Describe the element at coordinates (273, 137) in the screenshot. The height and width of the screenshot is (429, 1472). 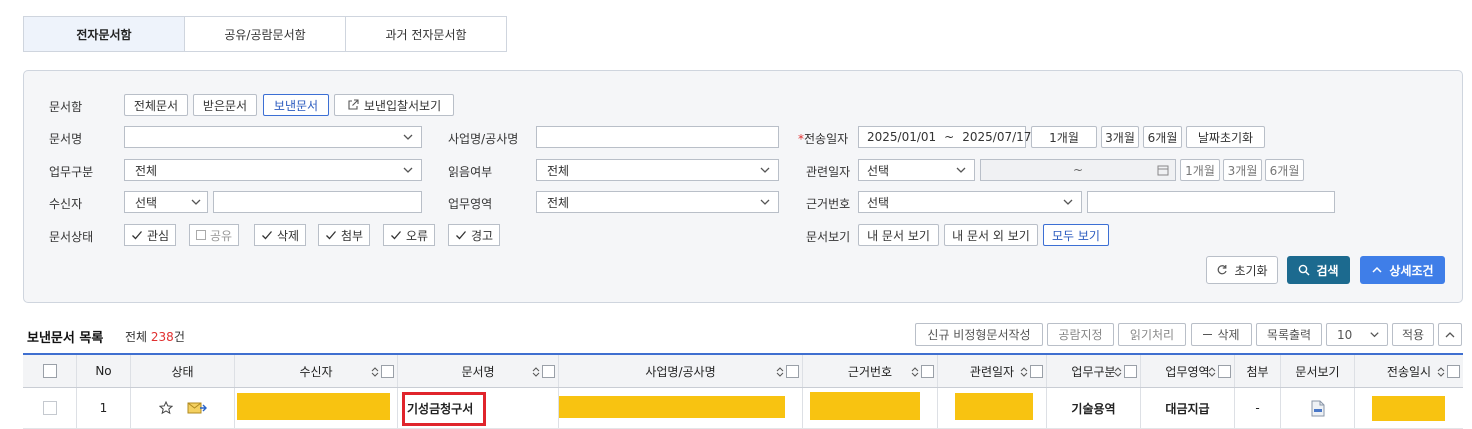
I see `doc-name-select` at that location.